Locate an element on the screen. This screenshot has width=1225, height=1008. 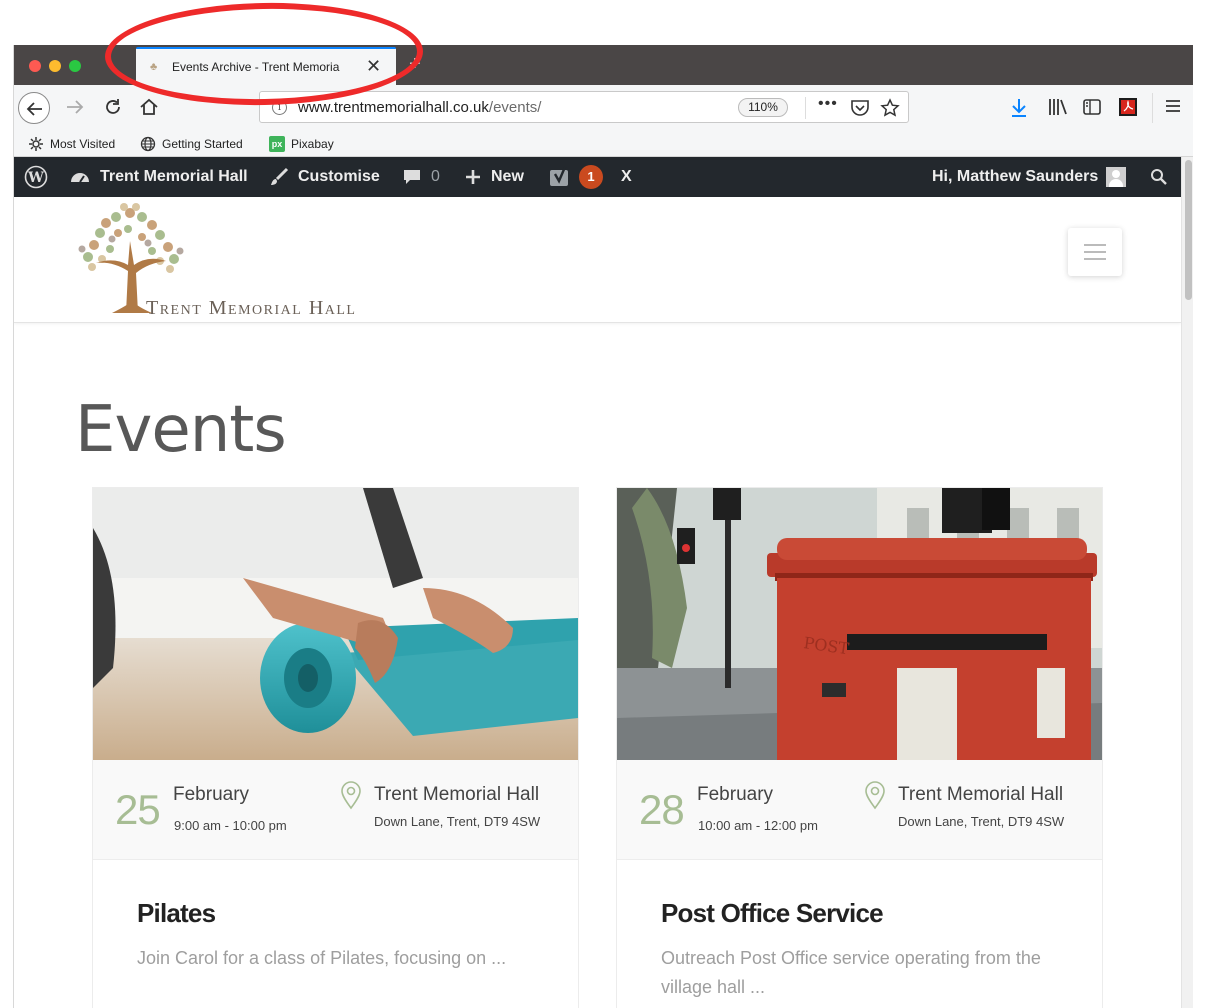
bookmark-pixabay: px Pixabay is located at coordinates (301, 144).